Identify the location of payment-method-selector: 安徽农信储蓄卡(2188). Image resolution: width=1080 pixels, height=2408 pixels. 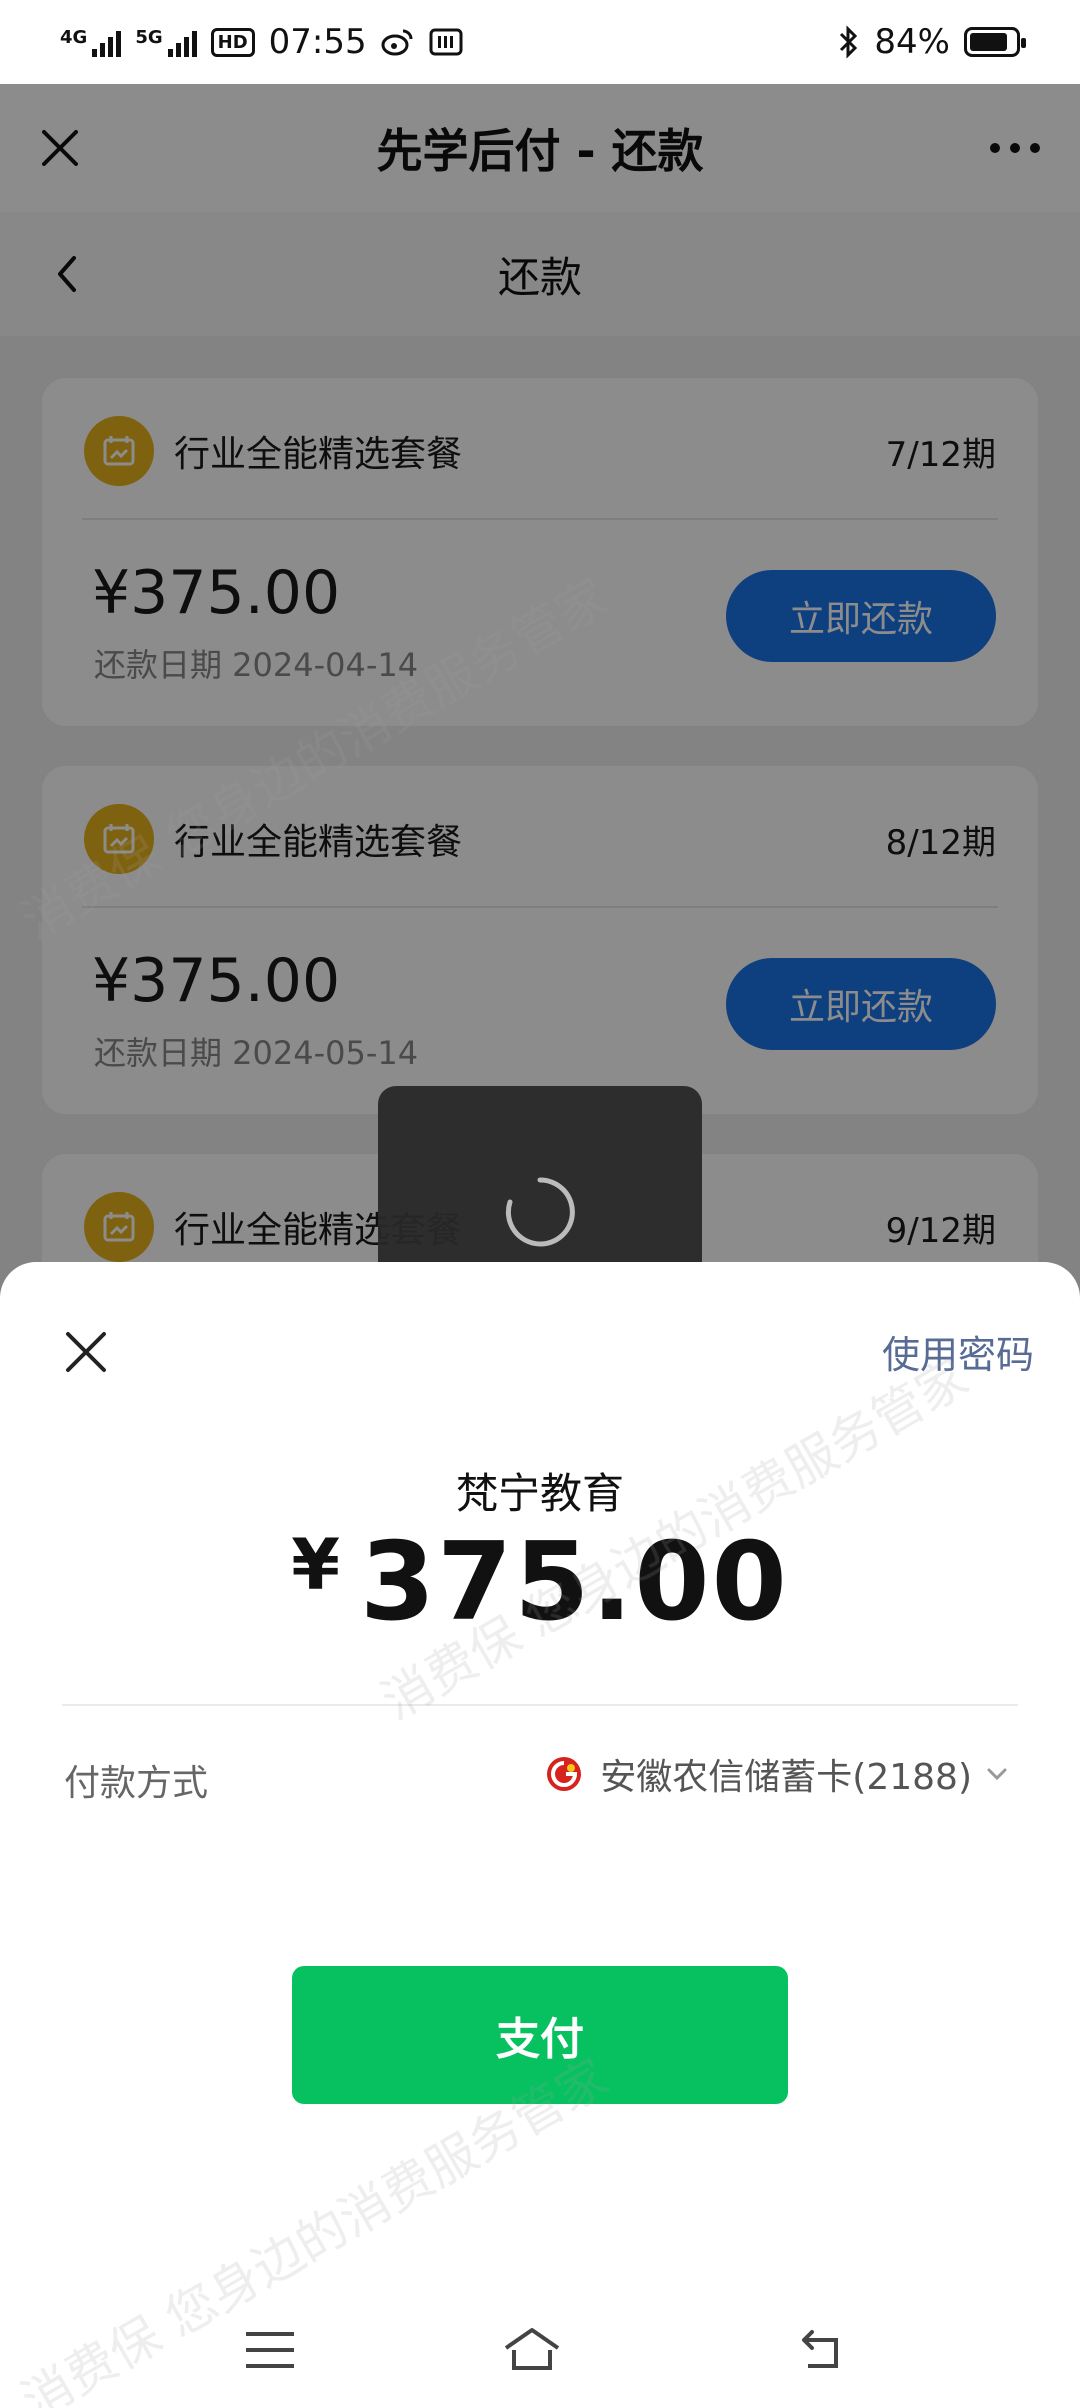
(777, 1774).